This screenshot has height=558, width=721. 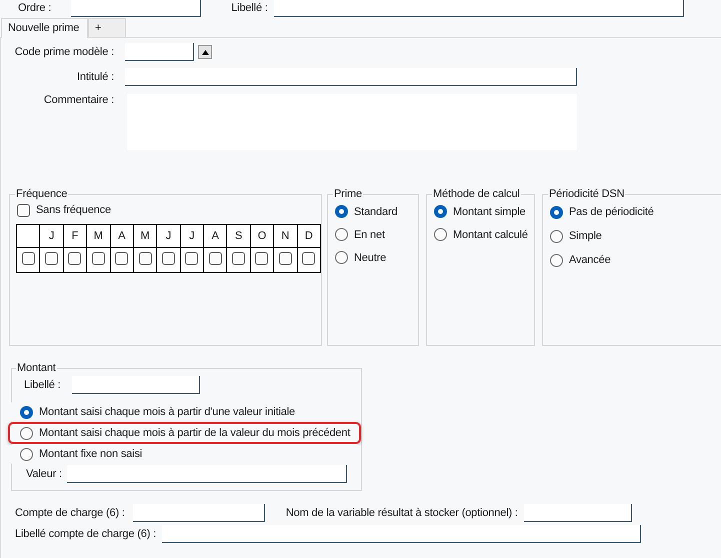 What do you see at coordinates (376, 257) in the screenshot?
I see `radio-option: Neutre` at bounding box center [376, 257].